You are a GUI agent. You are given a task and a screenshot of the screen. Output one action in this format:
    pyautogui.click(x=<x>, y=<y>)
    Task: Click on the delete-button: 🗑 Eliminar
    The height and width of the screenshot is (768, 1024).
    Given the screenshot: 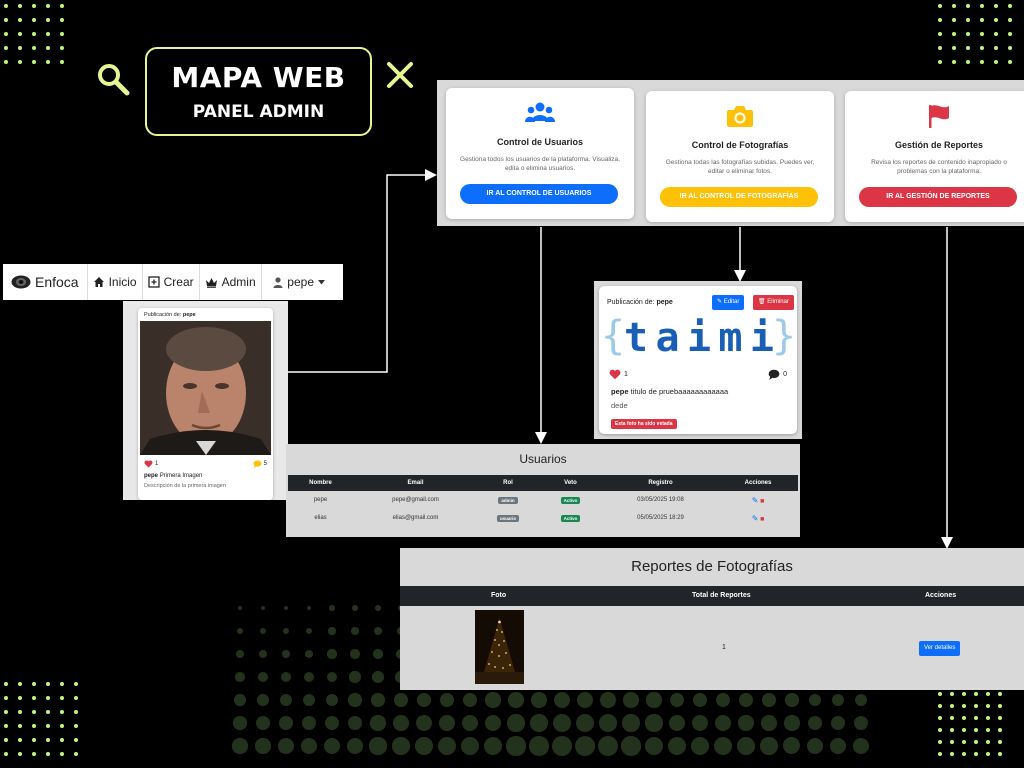 What is the action you would take?
    pyautogui.click(x=773, y=302)
    